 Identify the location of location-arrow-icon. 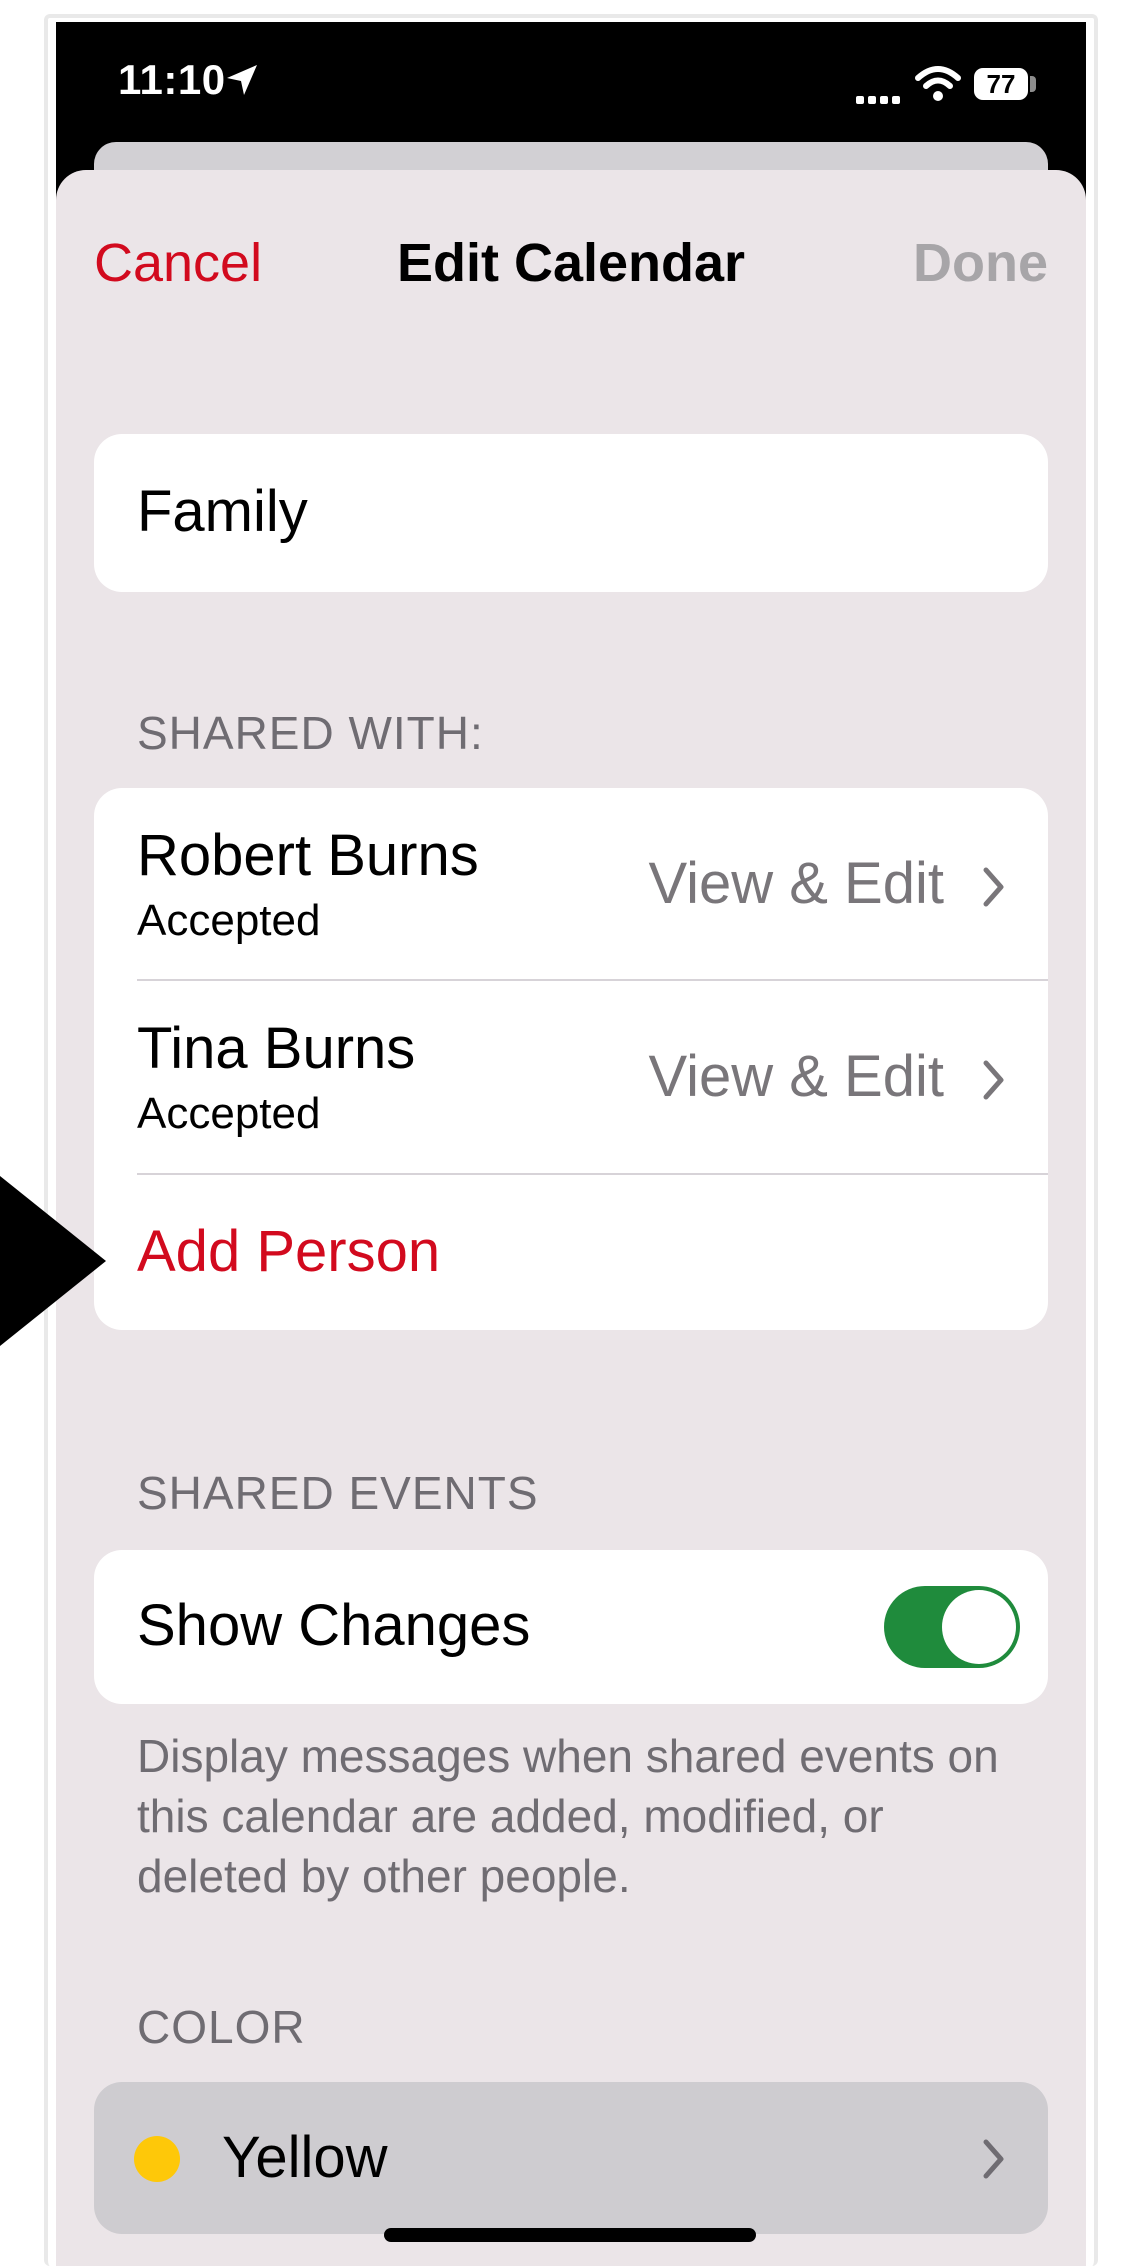
(242, 80).